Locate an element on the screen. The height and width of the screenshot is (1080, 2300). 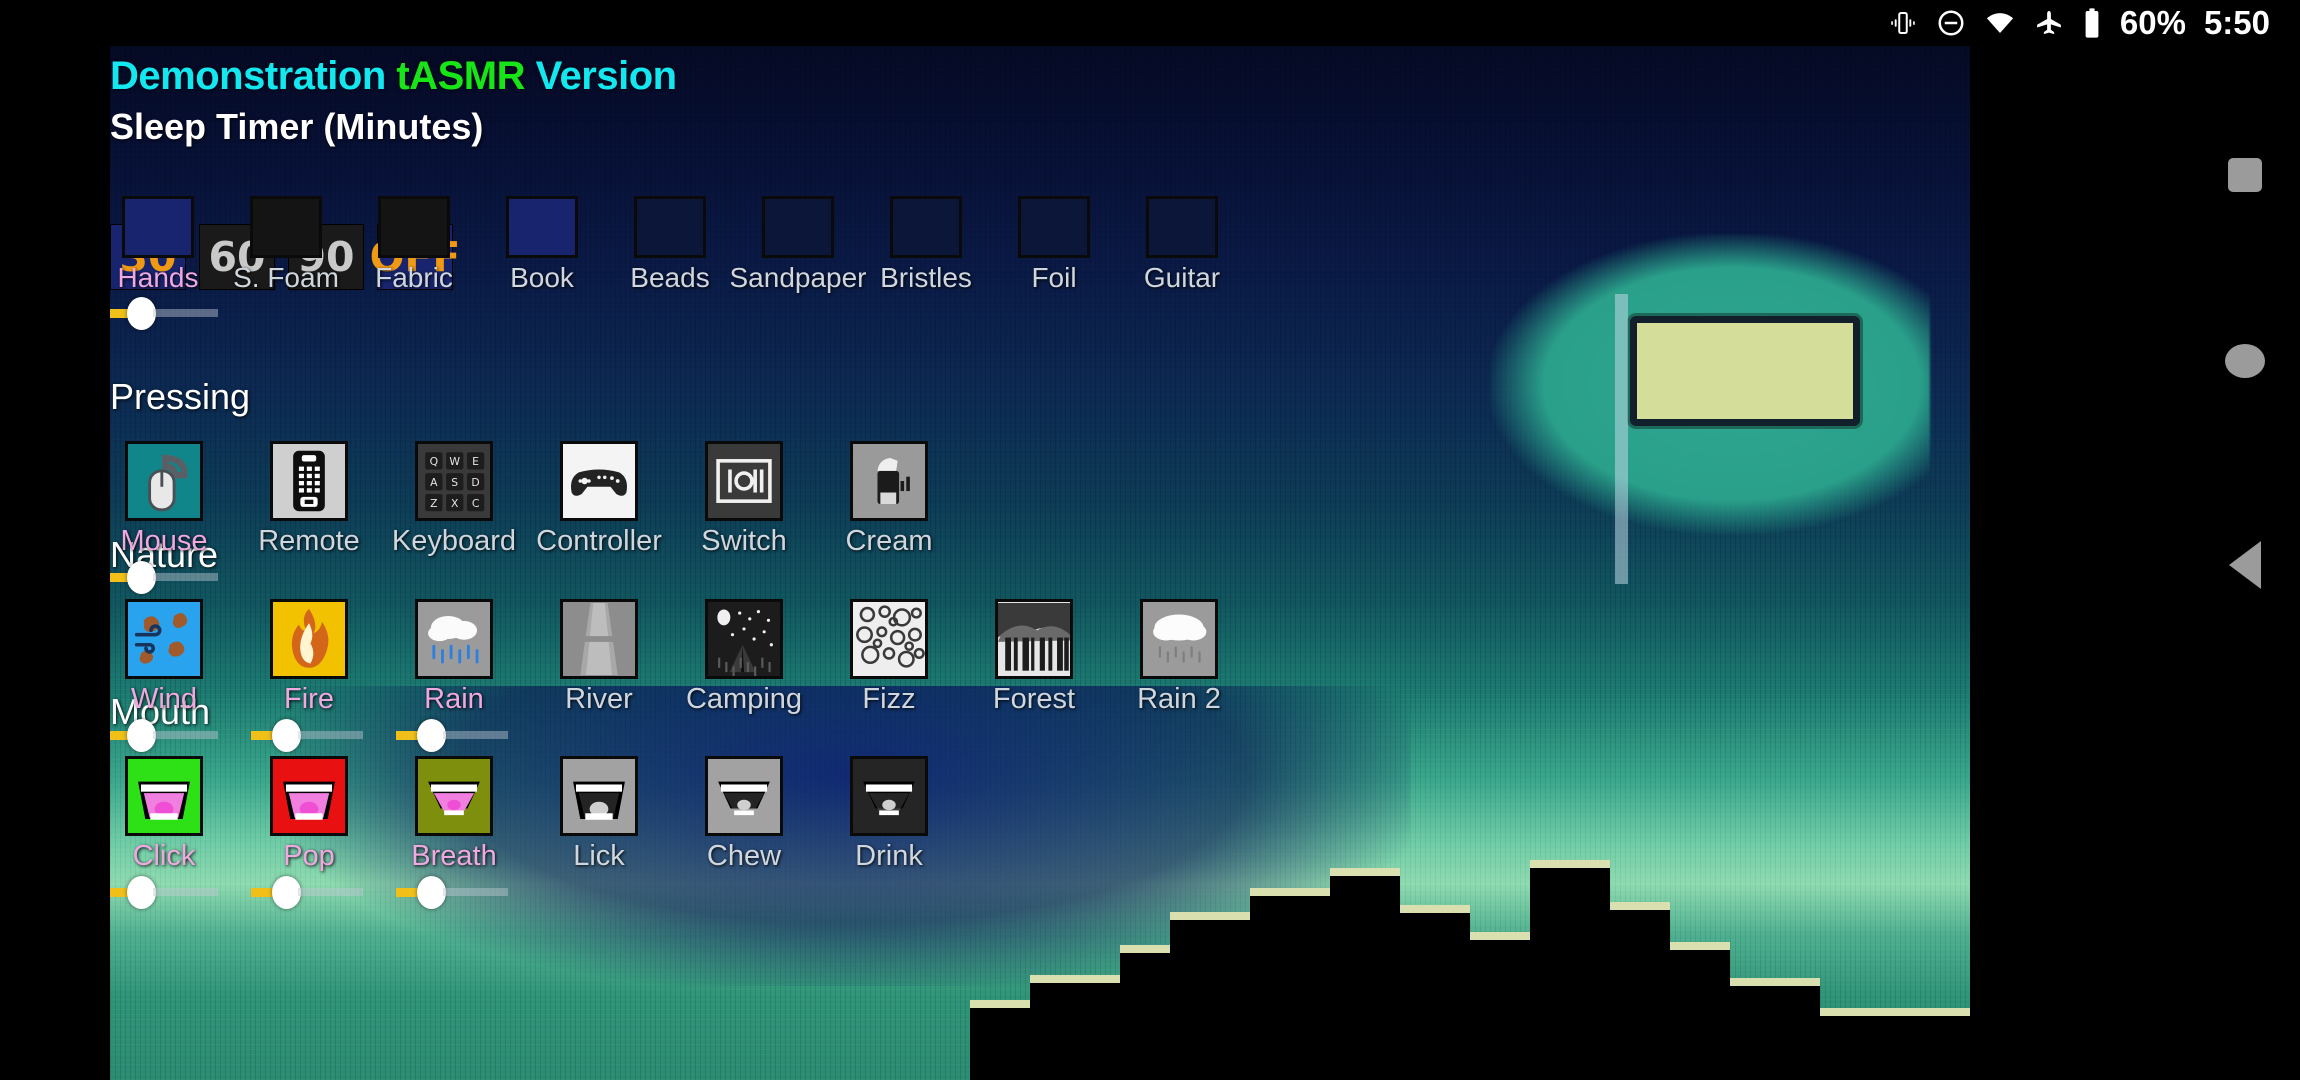
sound-item-cream: Cream is located at coordinates (889, 499).